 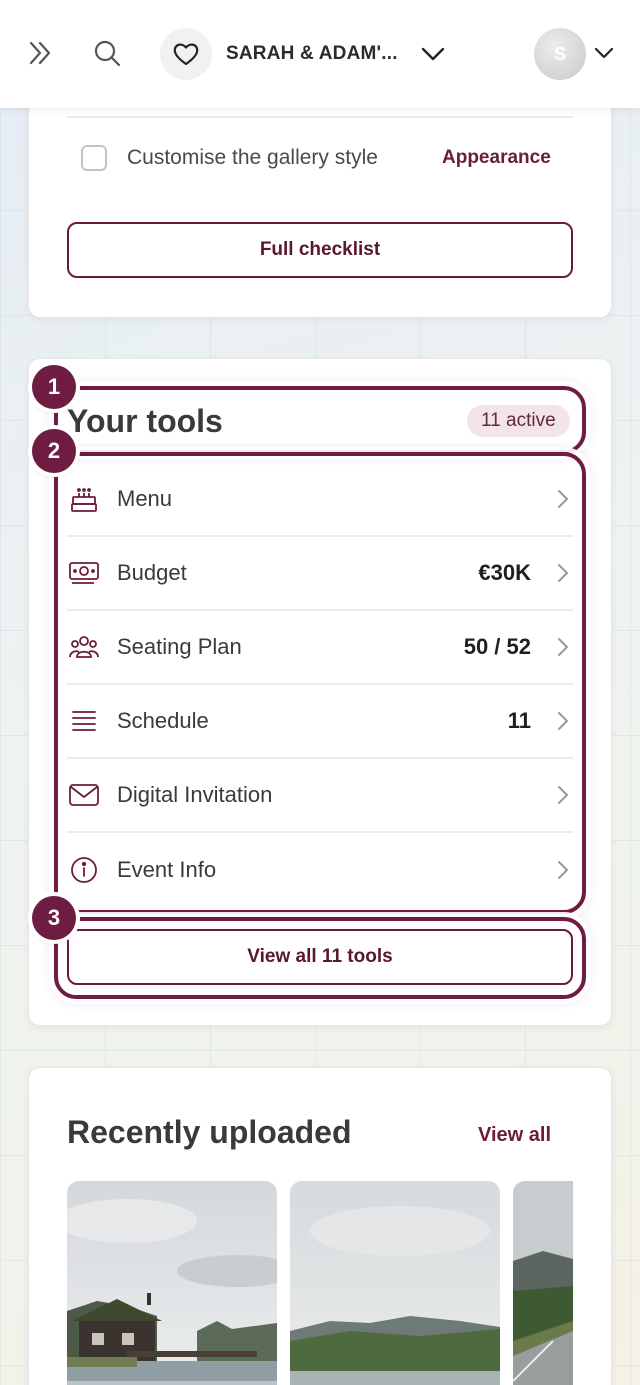 I want to click on tool-row-digital-invitation: Digital Invitation, so click(x=320, y=796).